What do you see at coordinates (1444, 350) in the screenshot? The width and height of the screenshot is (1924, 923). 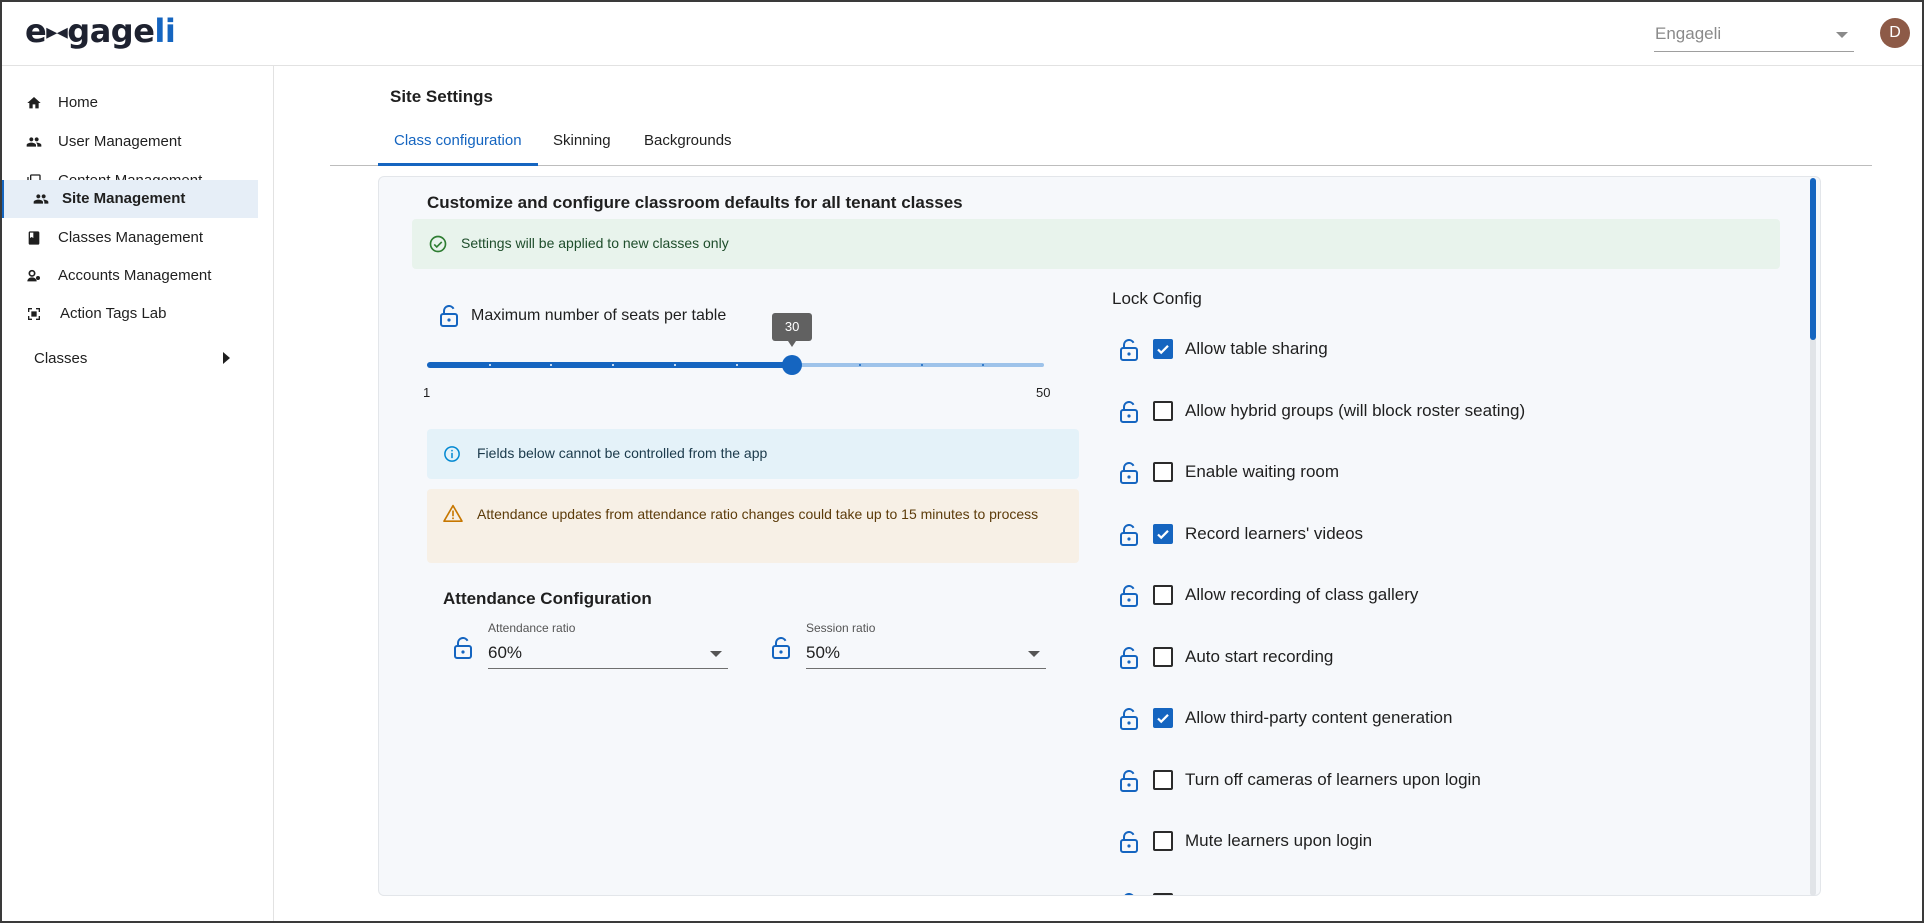 I see `lock-config-option: Allow table sharing` at bounding box center [1444, 350].